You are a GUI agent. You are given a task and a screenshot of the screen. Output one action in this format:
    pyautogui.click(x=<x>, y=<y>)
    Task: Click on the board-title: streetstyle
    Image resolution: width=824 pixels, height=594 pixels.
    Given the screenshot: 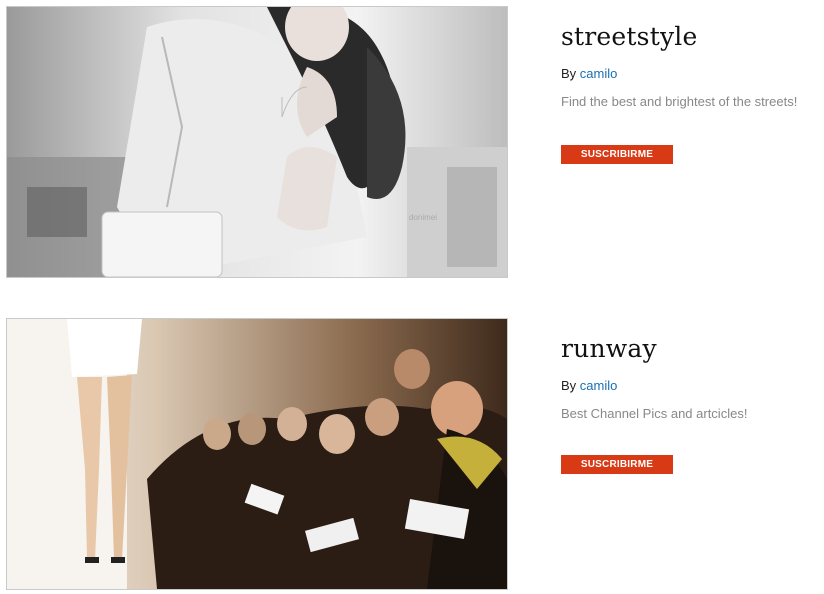 What is the action you would take?
    pyautogui.click(x=692, y=37)
    